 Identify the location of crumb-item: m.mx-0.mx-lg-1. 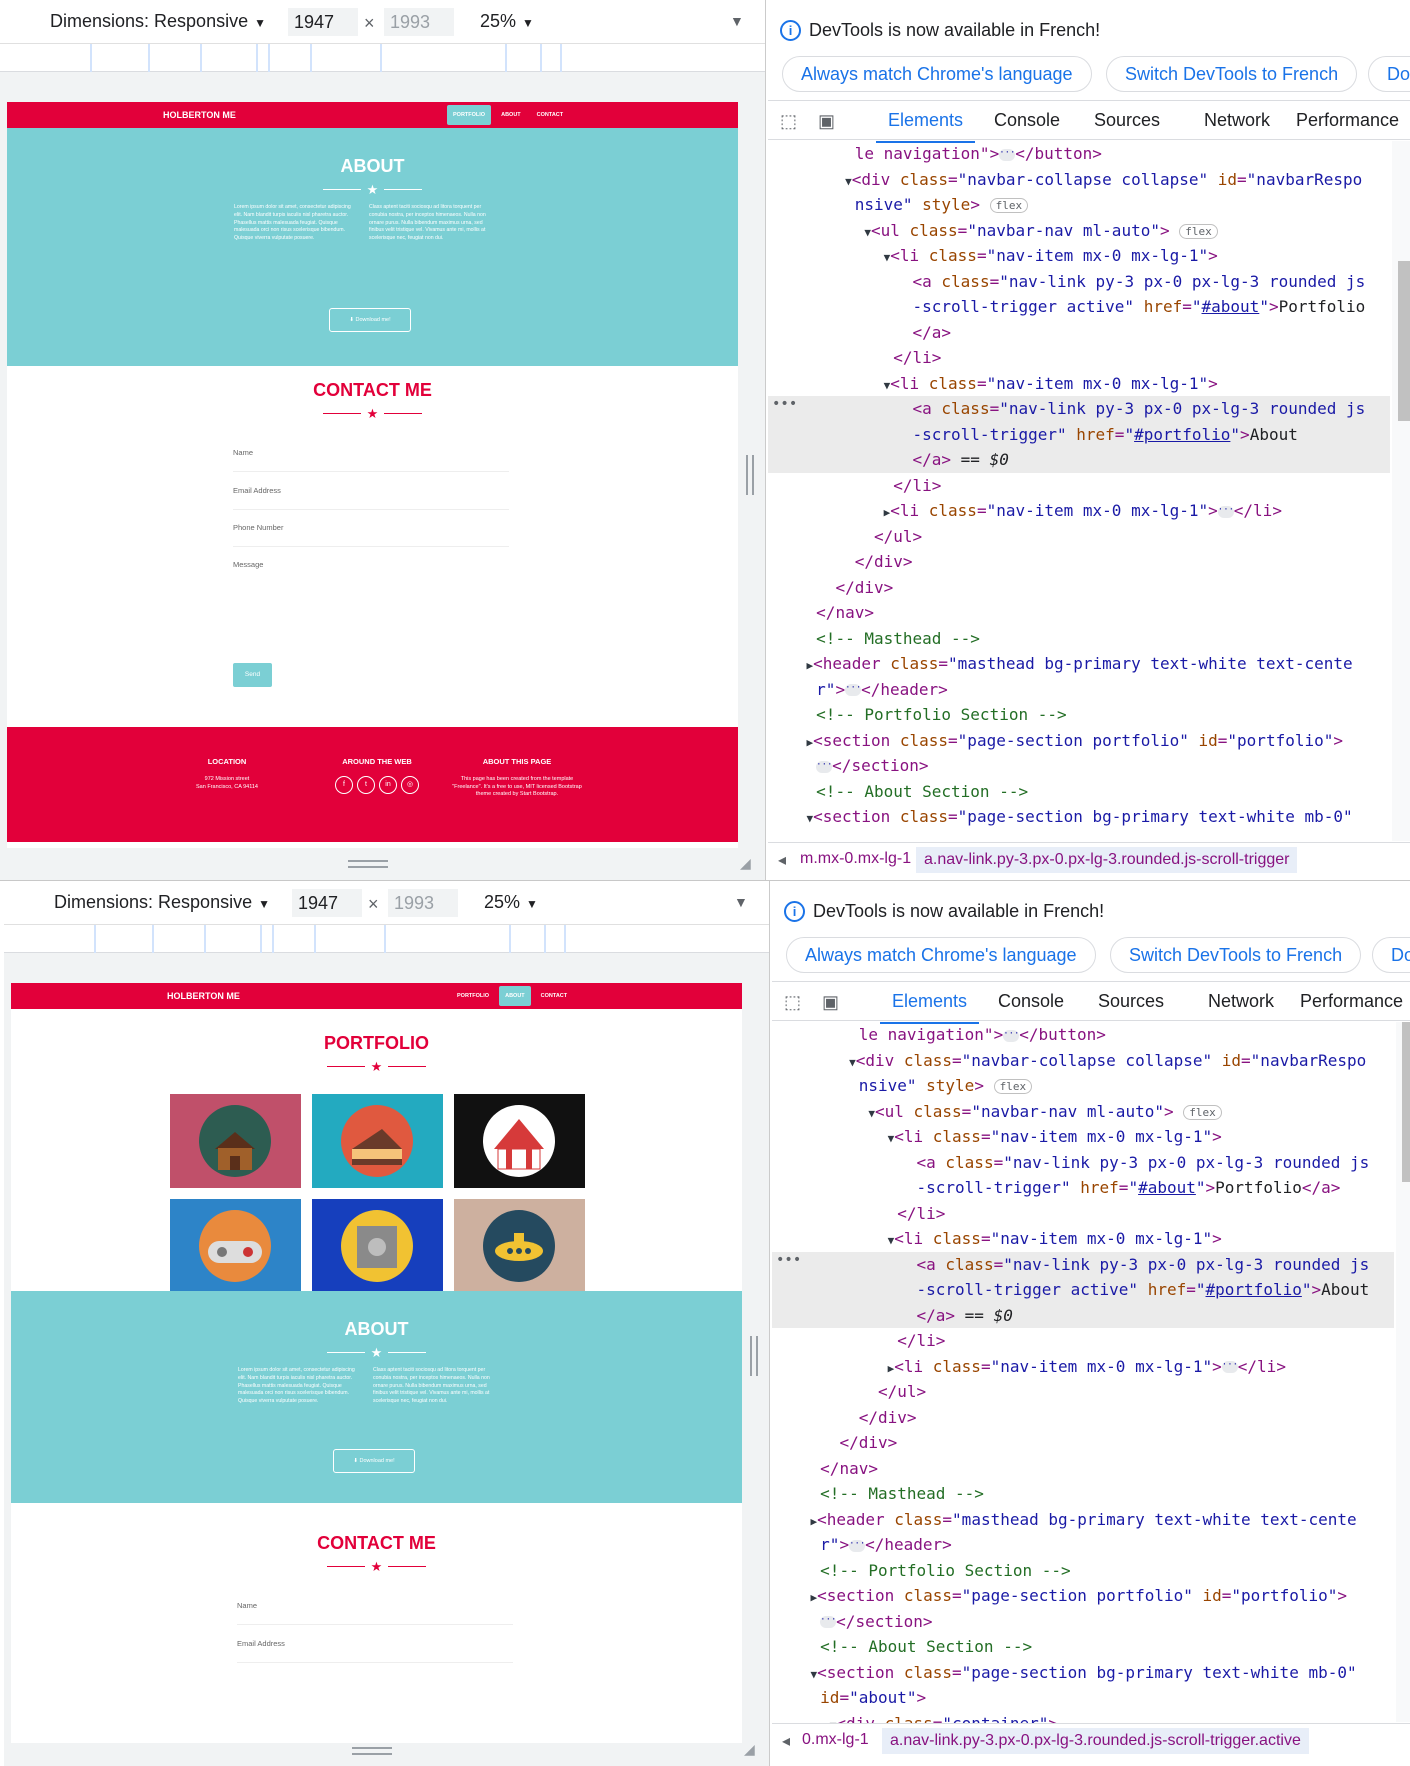
(855, 859).